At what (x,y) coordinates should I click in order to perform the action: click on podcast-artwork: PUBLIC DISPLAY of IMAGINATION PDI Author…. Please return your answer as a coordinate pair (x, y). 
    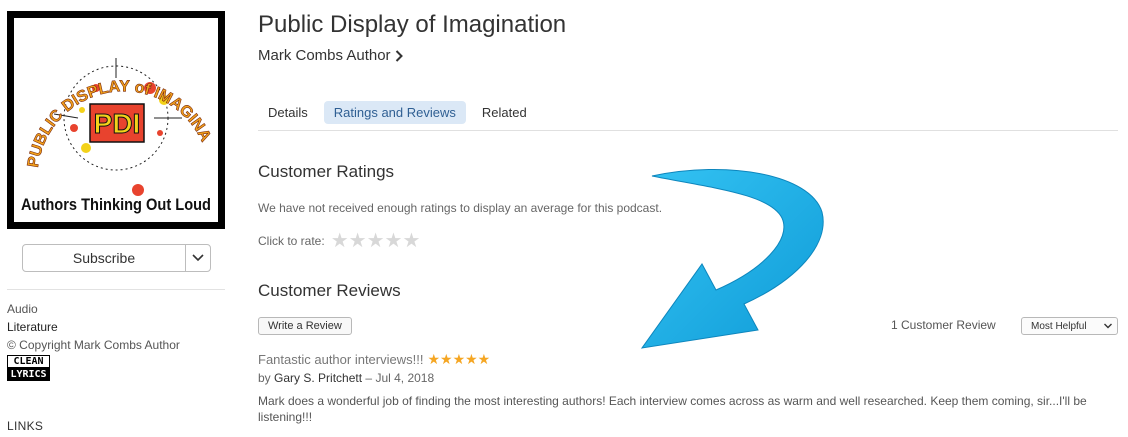
    Looking at the image, I should click on (116, 120).